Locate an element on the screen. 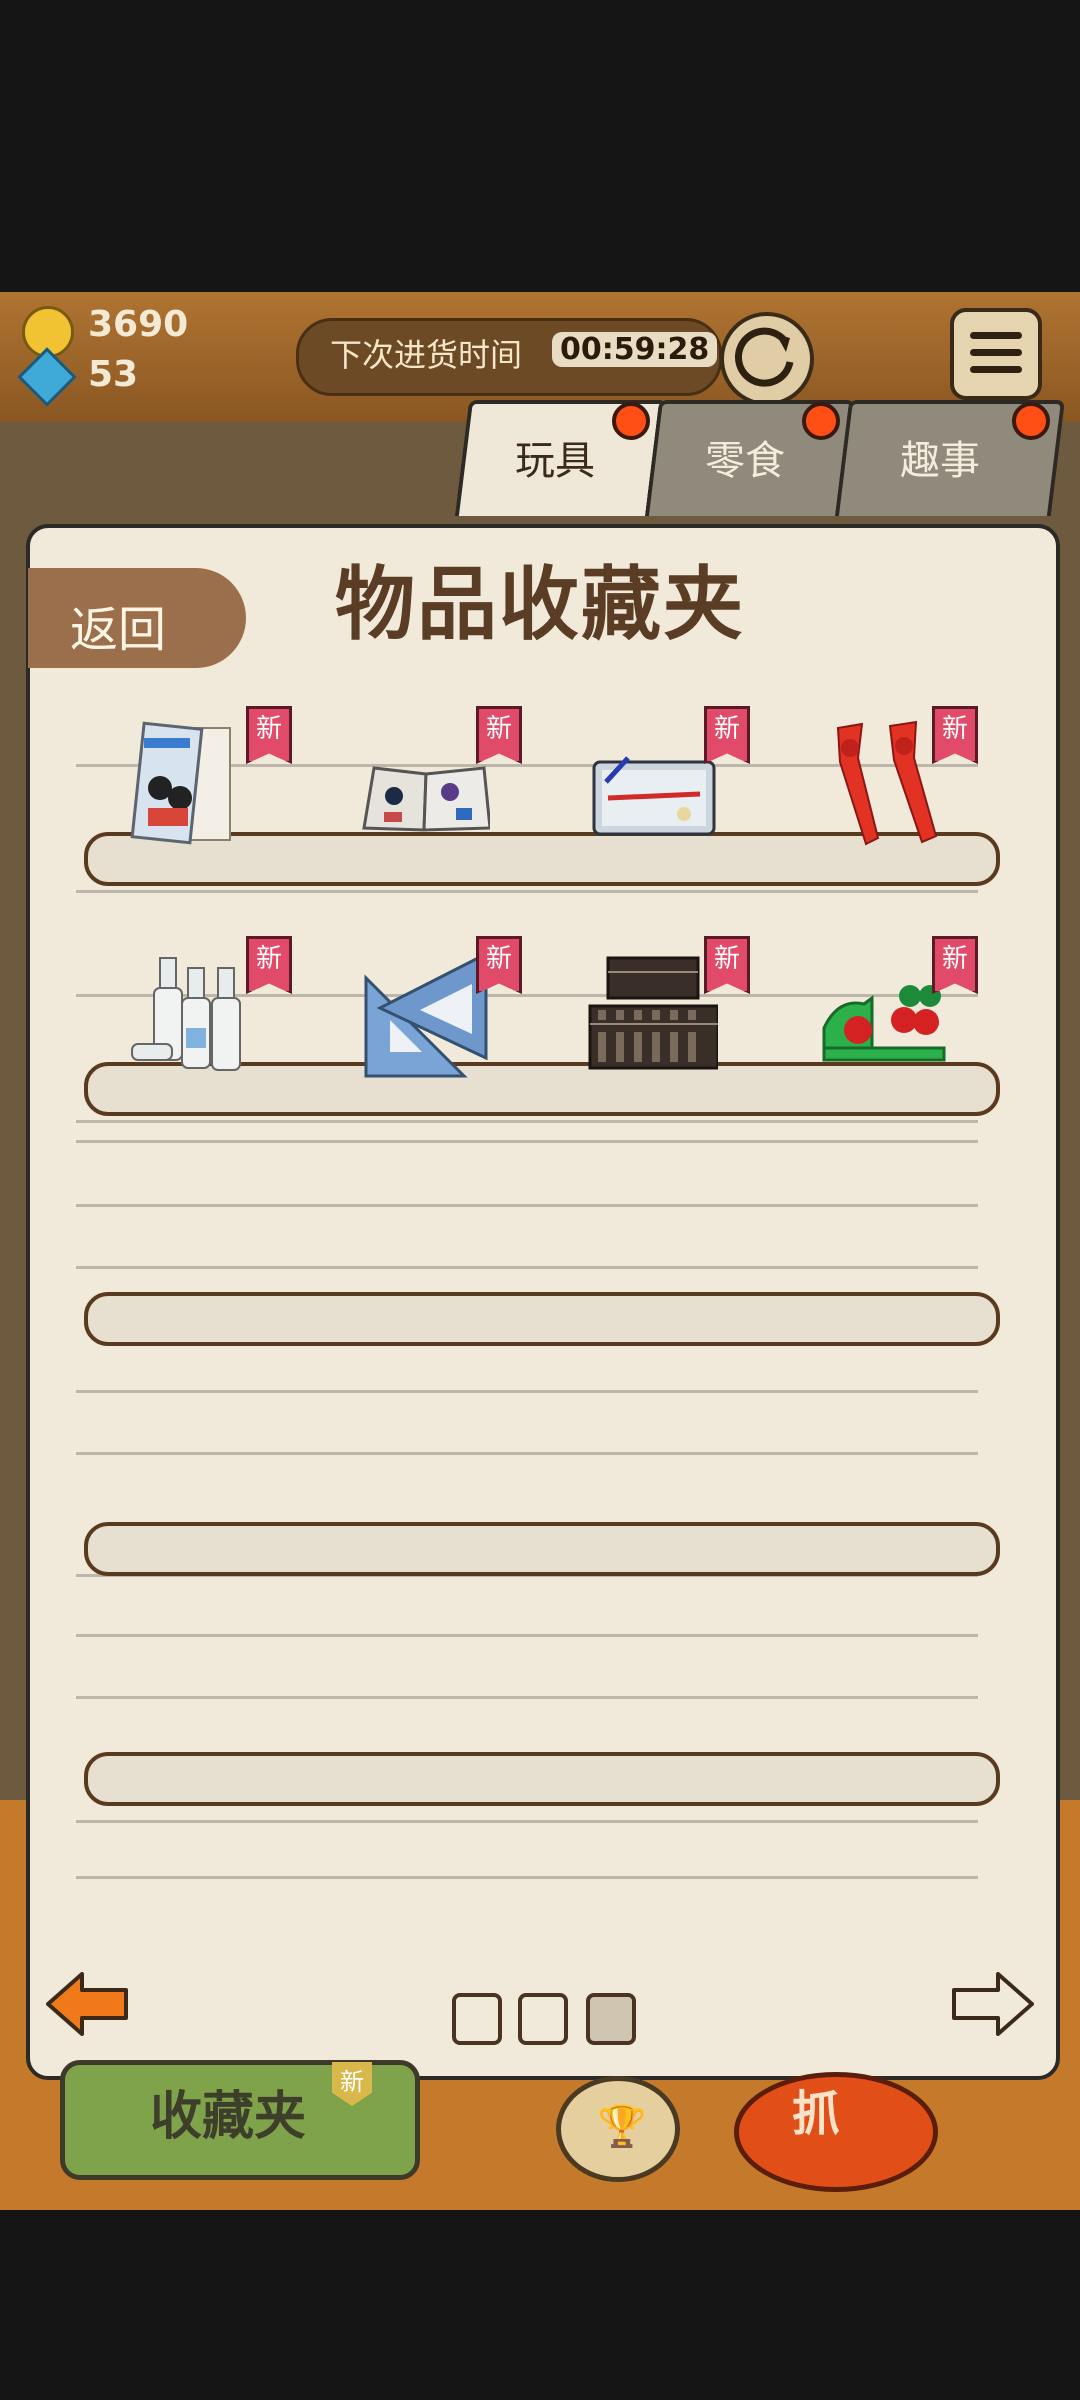  grab-button-label: 抓 is located at coordinates (816, 2114).